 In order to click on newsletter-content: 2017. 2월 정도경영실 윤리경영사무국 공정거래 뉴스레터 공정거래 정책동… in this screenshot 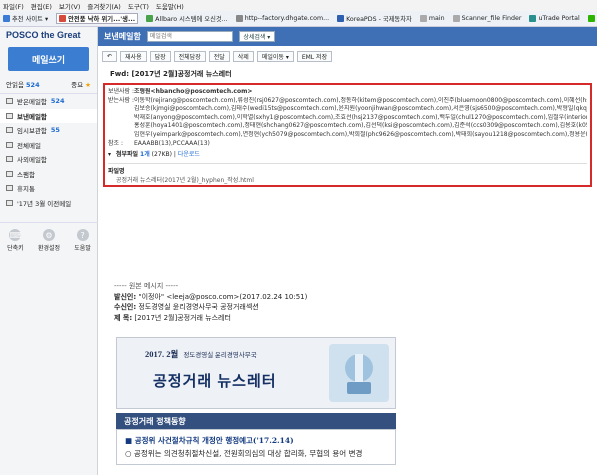, I will do `click(256, 406)`.